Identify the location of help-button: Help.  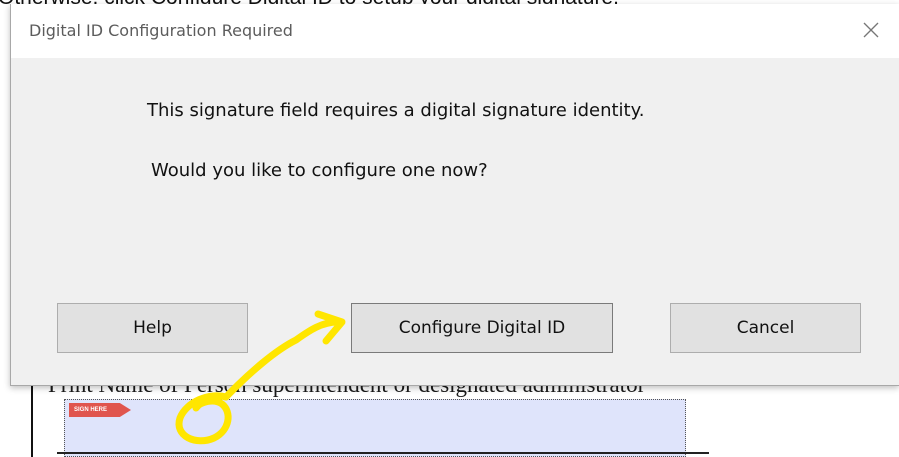
(152, 328).